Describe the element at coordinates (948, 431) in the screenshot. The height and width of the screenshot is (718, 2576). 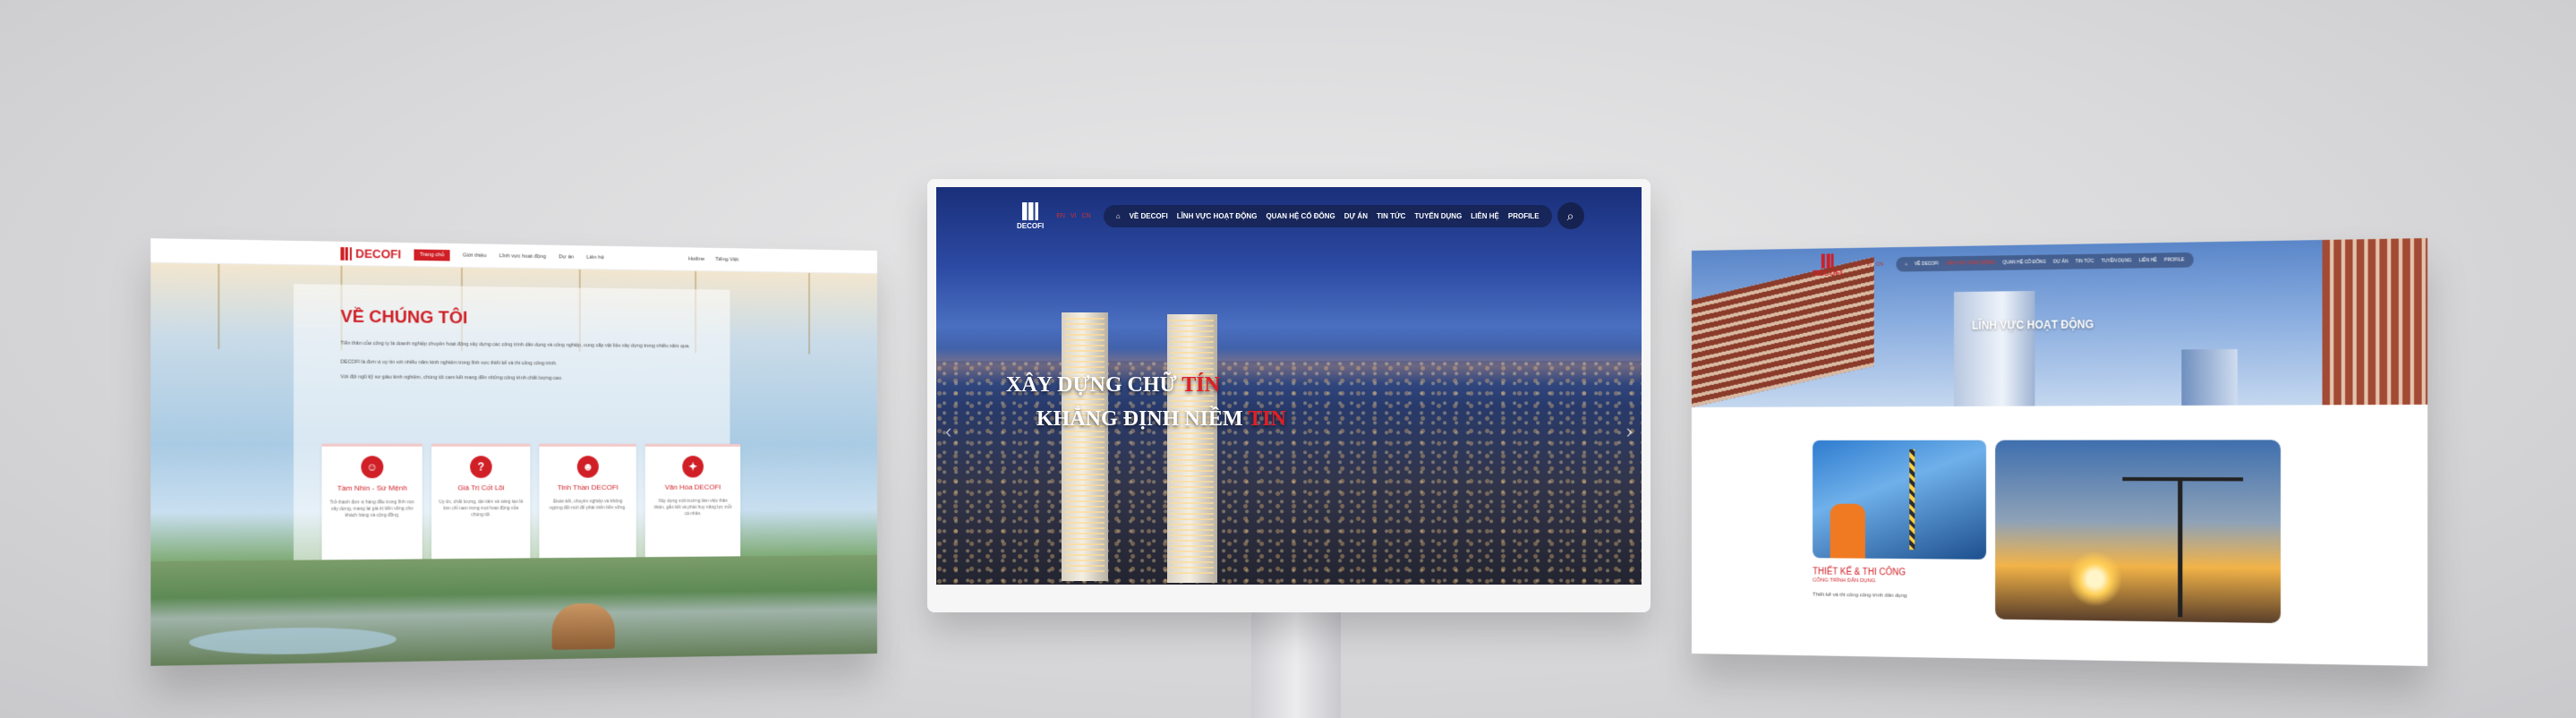
I see `slider-prev-icon: ‹` at that location.